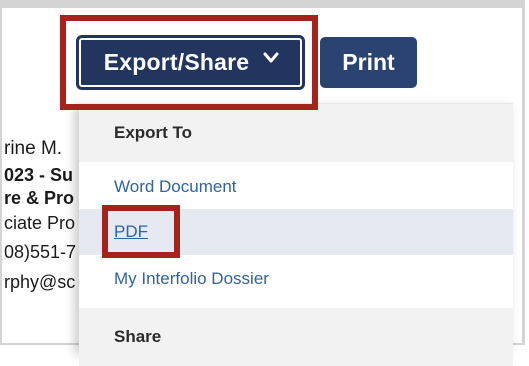 The width and height of the screenshot is (529, 366). Describe the element at coordinates (191, 278) in the screenshot. I see `menu-item-interfolio-dossier-label: My Interfolio Dossier` at that location.